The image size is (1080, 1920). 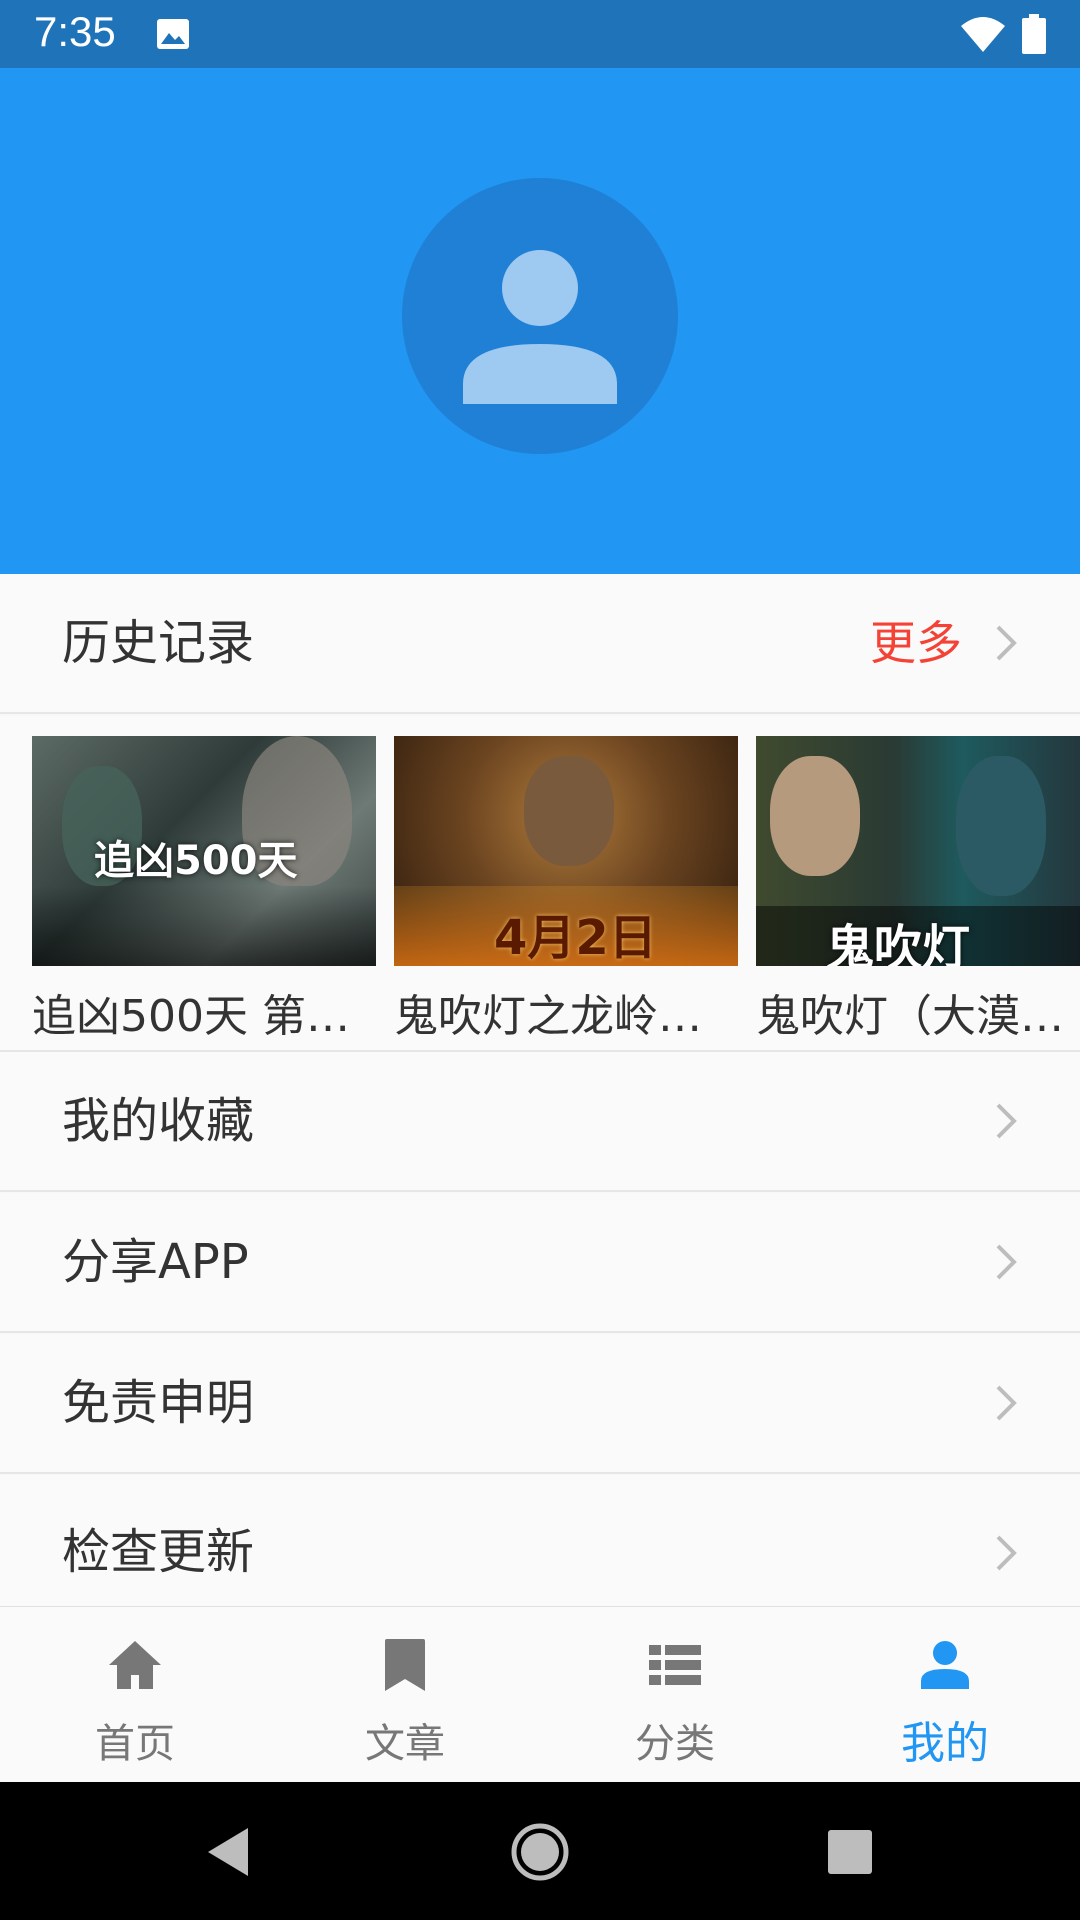 What do you see at coordinates (158, 643) in the screenshot?
I see `history-title: 历史记录` at bounding box center [158, 643].